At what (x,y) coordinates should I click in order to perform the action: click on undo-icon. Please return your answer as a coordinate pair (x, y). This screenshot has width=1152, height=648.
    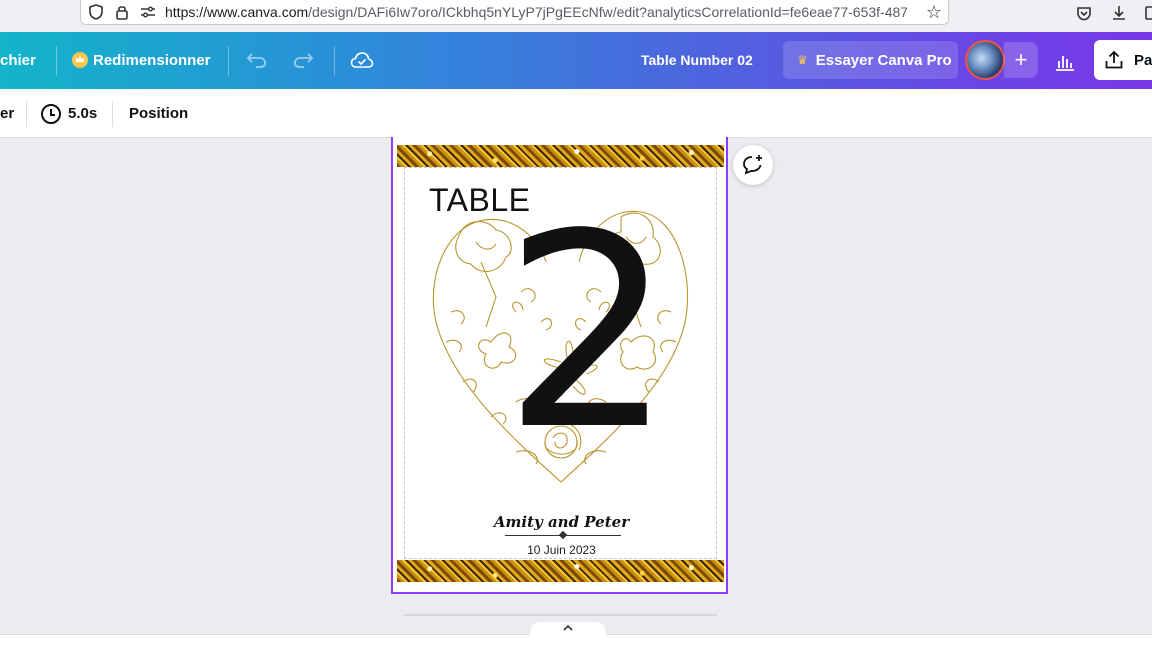
    Looking at the image, I should click on (256, 60).